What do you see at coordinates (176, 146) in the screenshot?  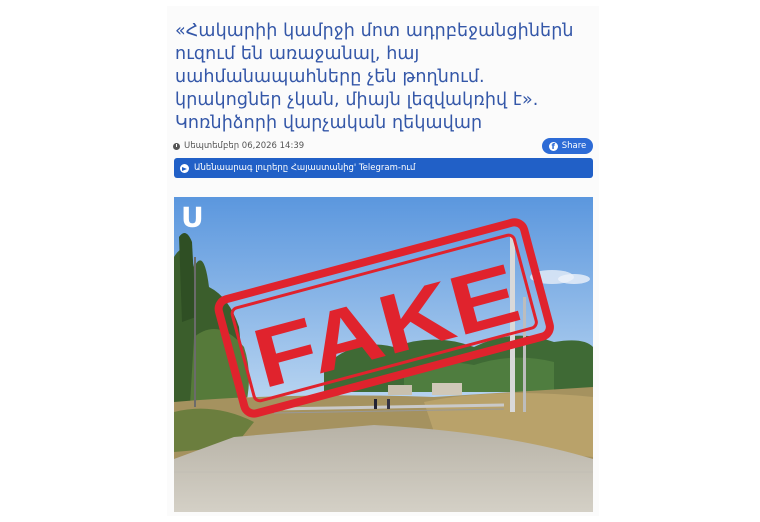 I see `clock-icon` at bounding box center [176, 146].